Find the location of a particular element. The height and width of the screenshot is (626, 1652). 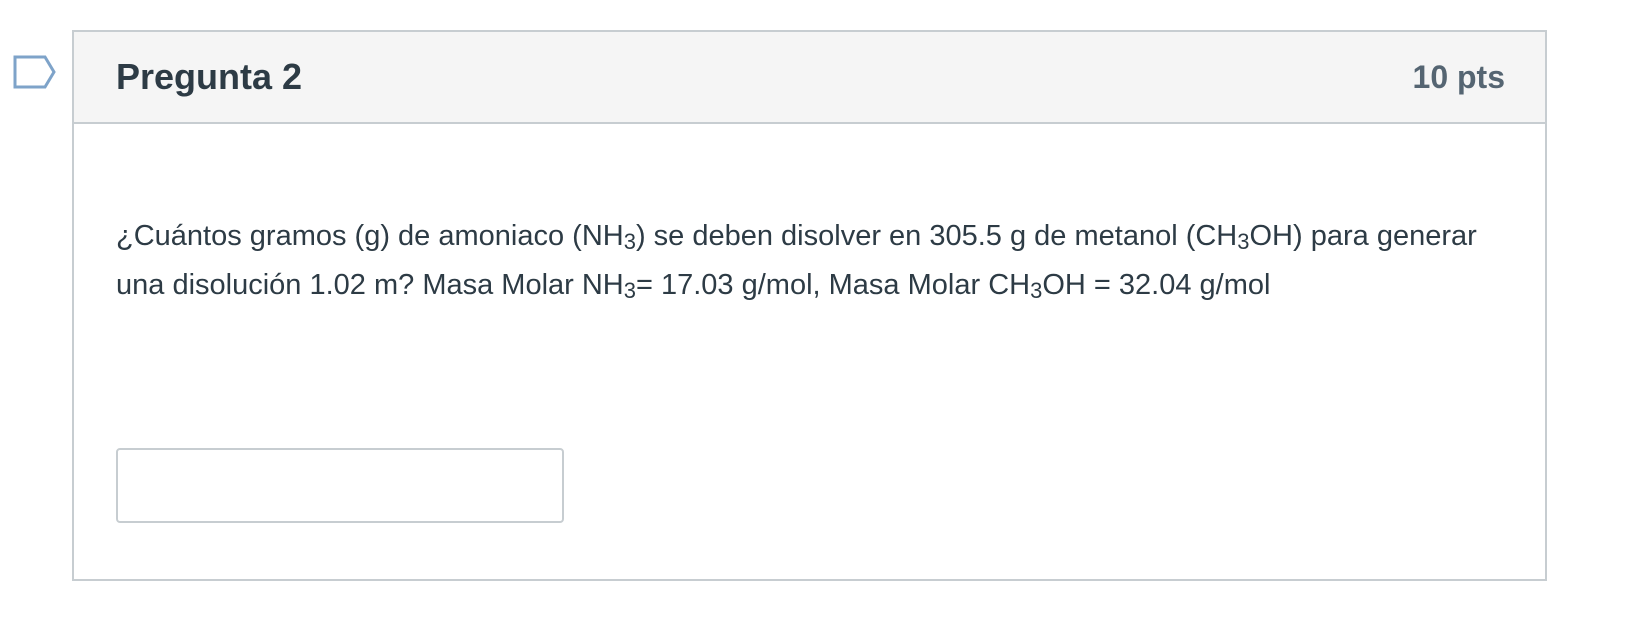

question-text-part: = 17.03 g/mol, Masa Molar CH is located at coordinates (833, 285).